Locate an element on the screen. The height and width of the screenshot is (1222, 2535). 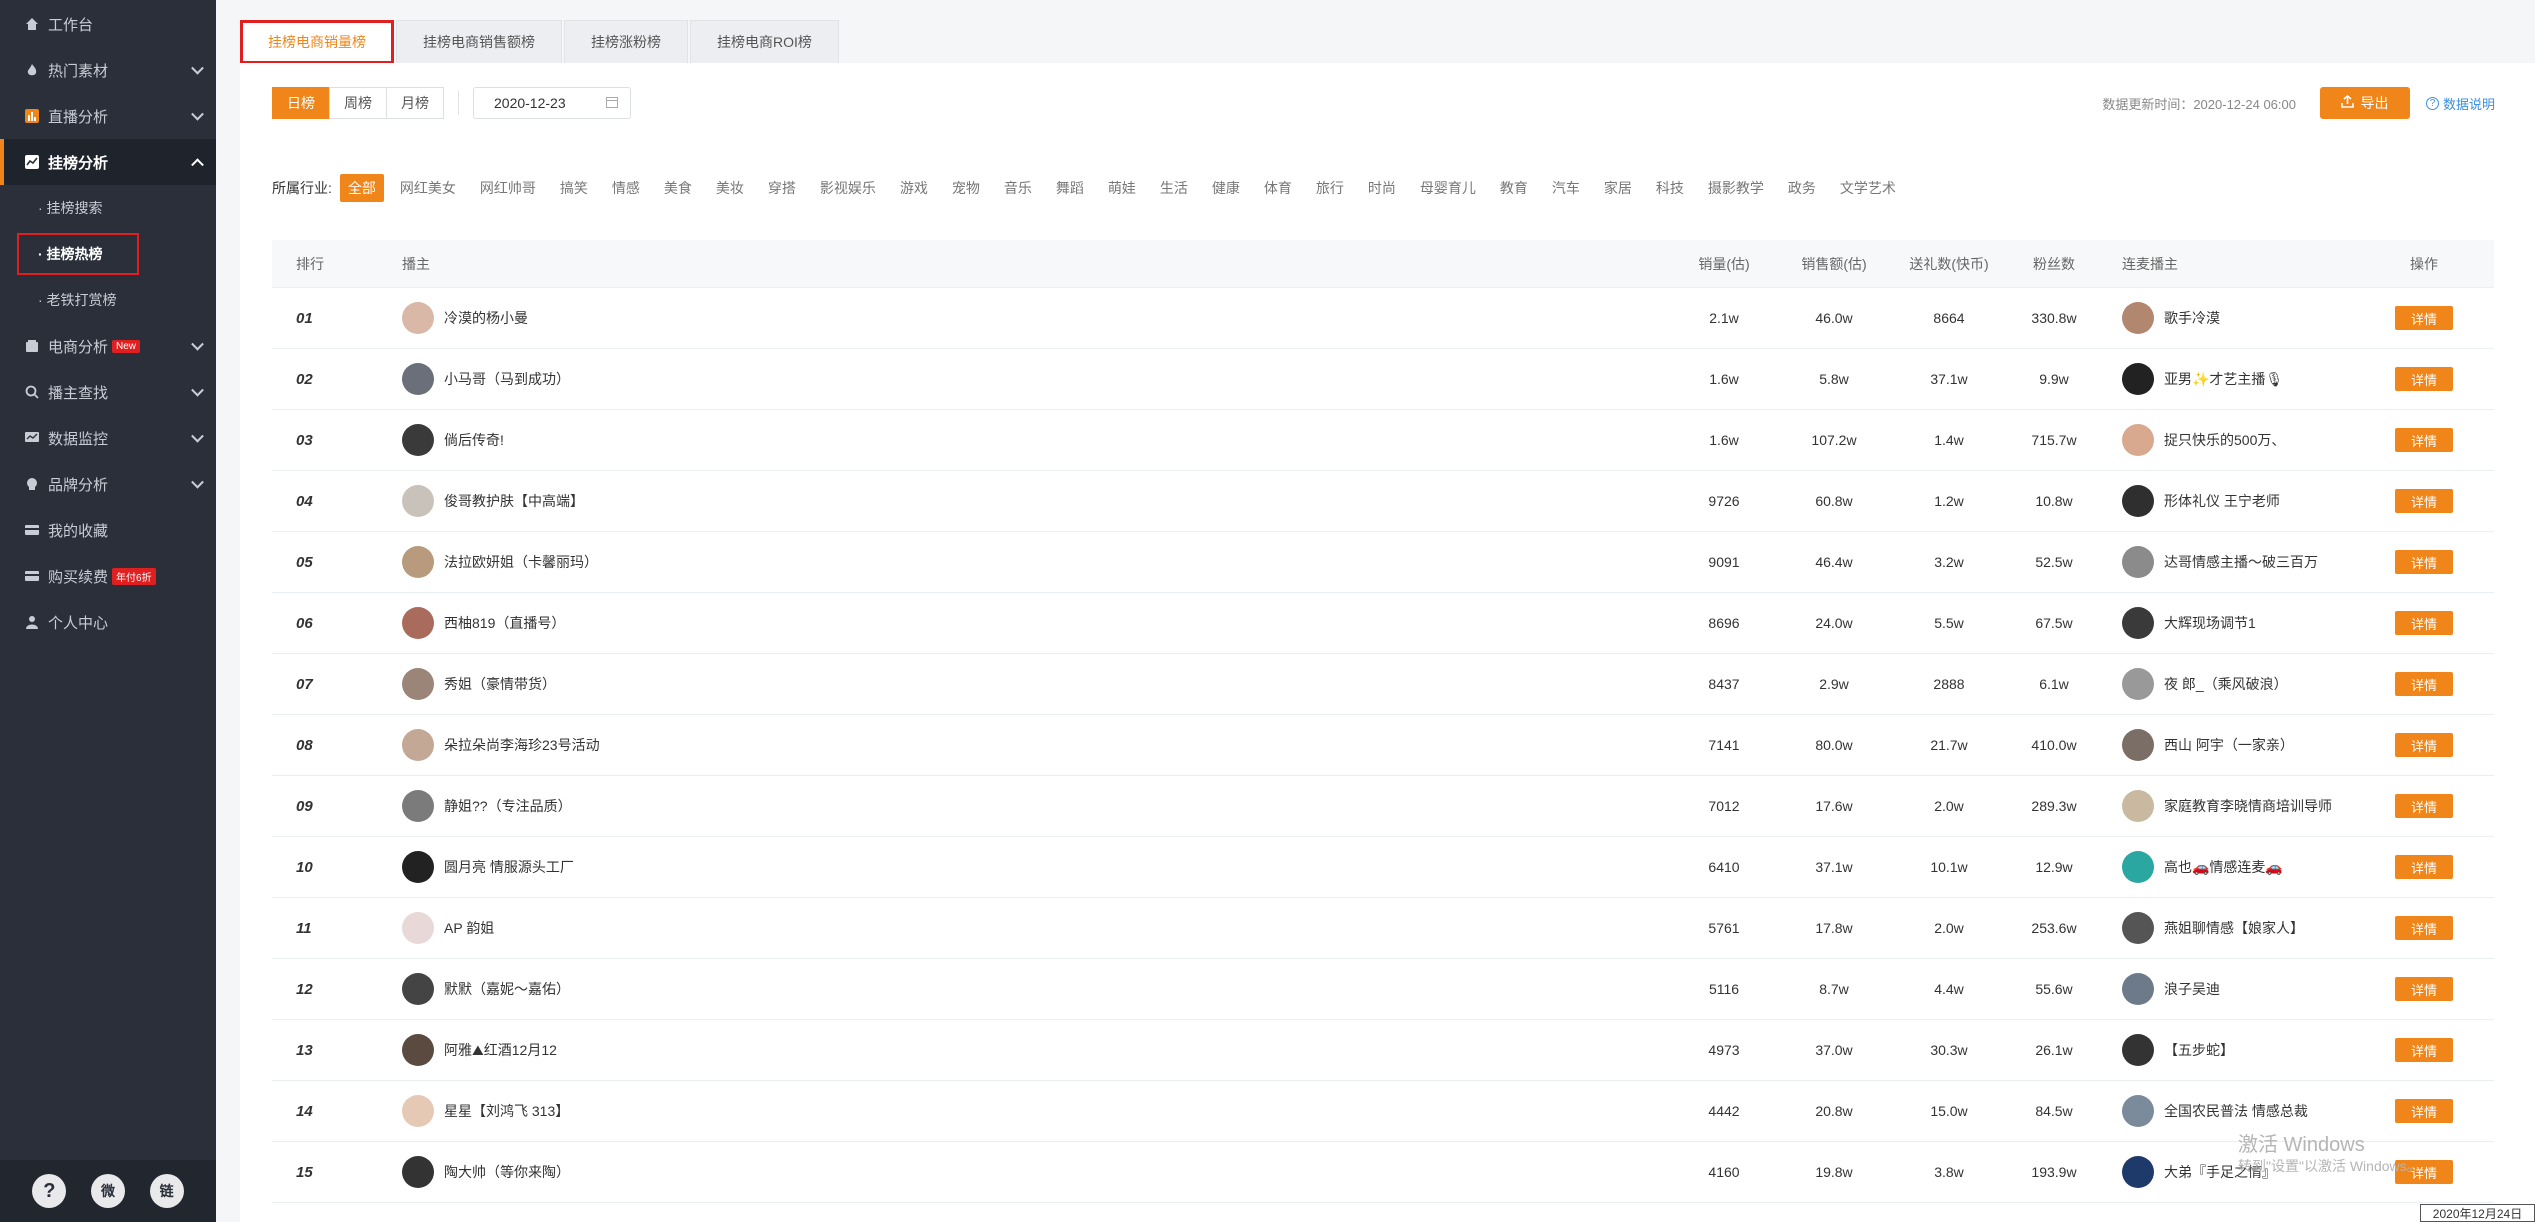
tab-ecommerce-roi: 挂榜电商ROI榜 is located at coordinates (764, 42).